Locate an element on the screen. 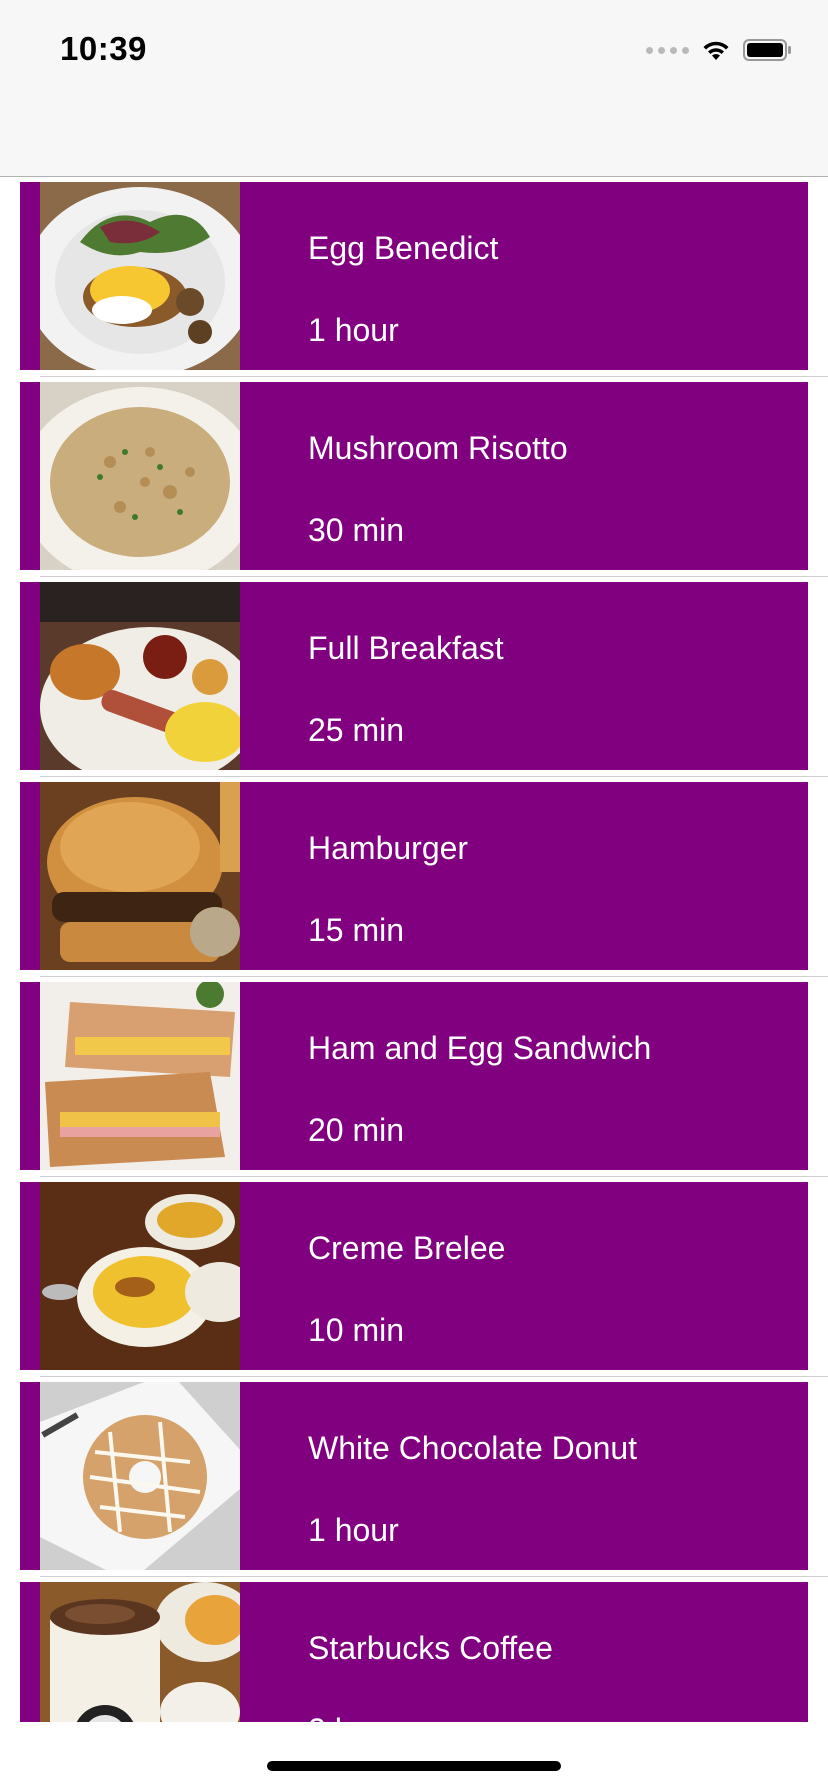 This screenshot has width=828, height=1792. home-area is located at coordinates (414, 1757).